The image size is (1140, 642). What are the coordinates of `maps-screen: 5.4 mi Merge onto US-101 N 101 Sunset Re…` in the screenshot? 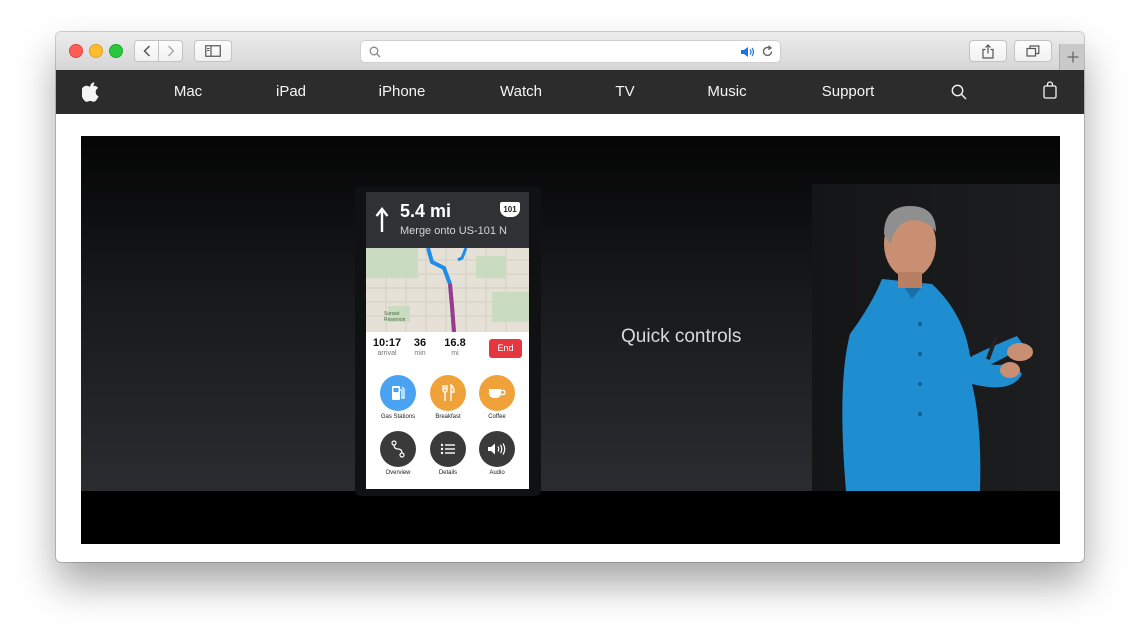 It's located at (447, 340).